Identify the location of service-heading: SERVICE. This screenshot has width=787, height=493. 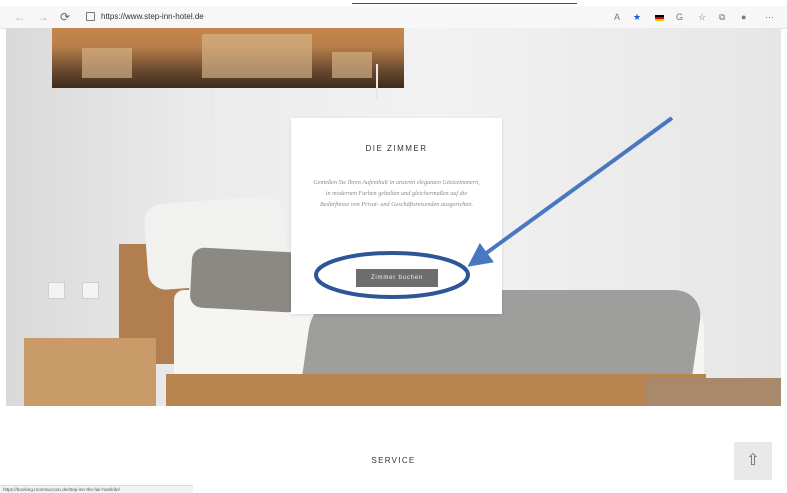
(393, 460).